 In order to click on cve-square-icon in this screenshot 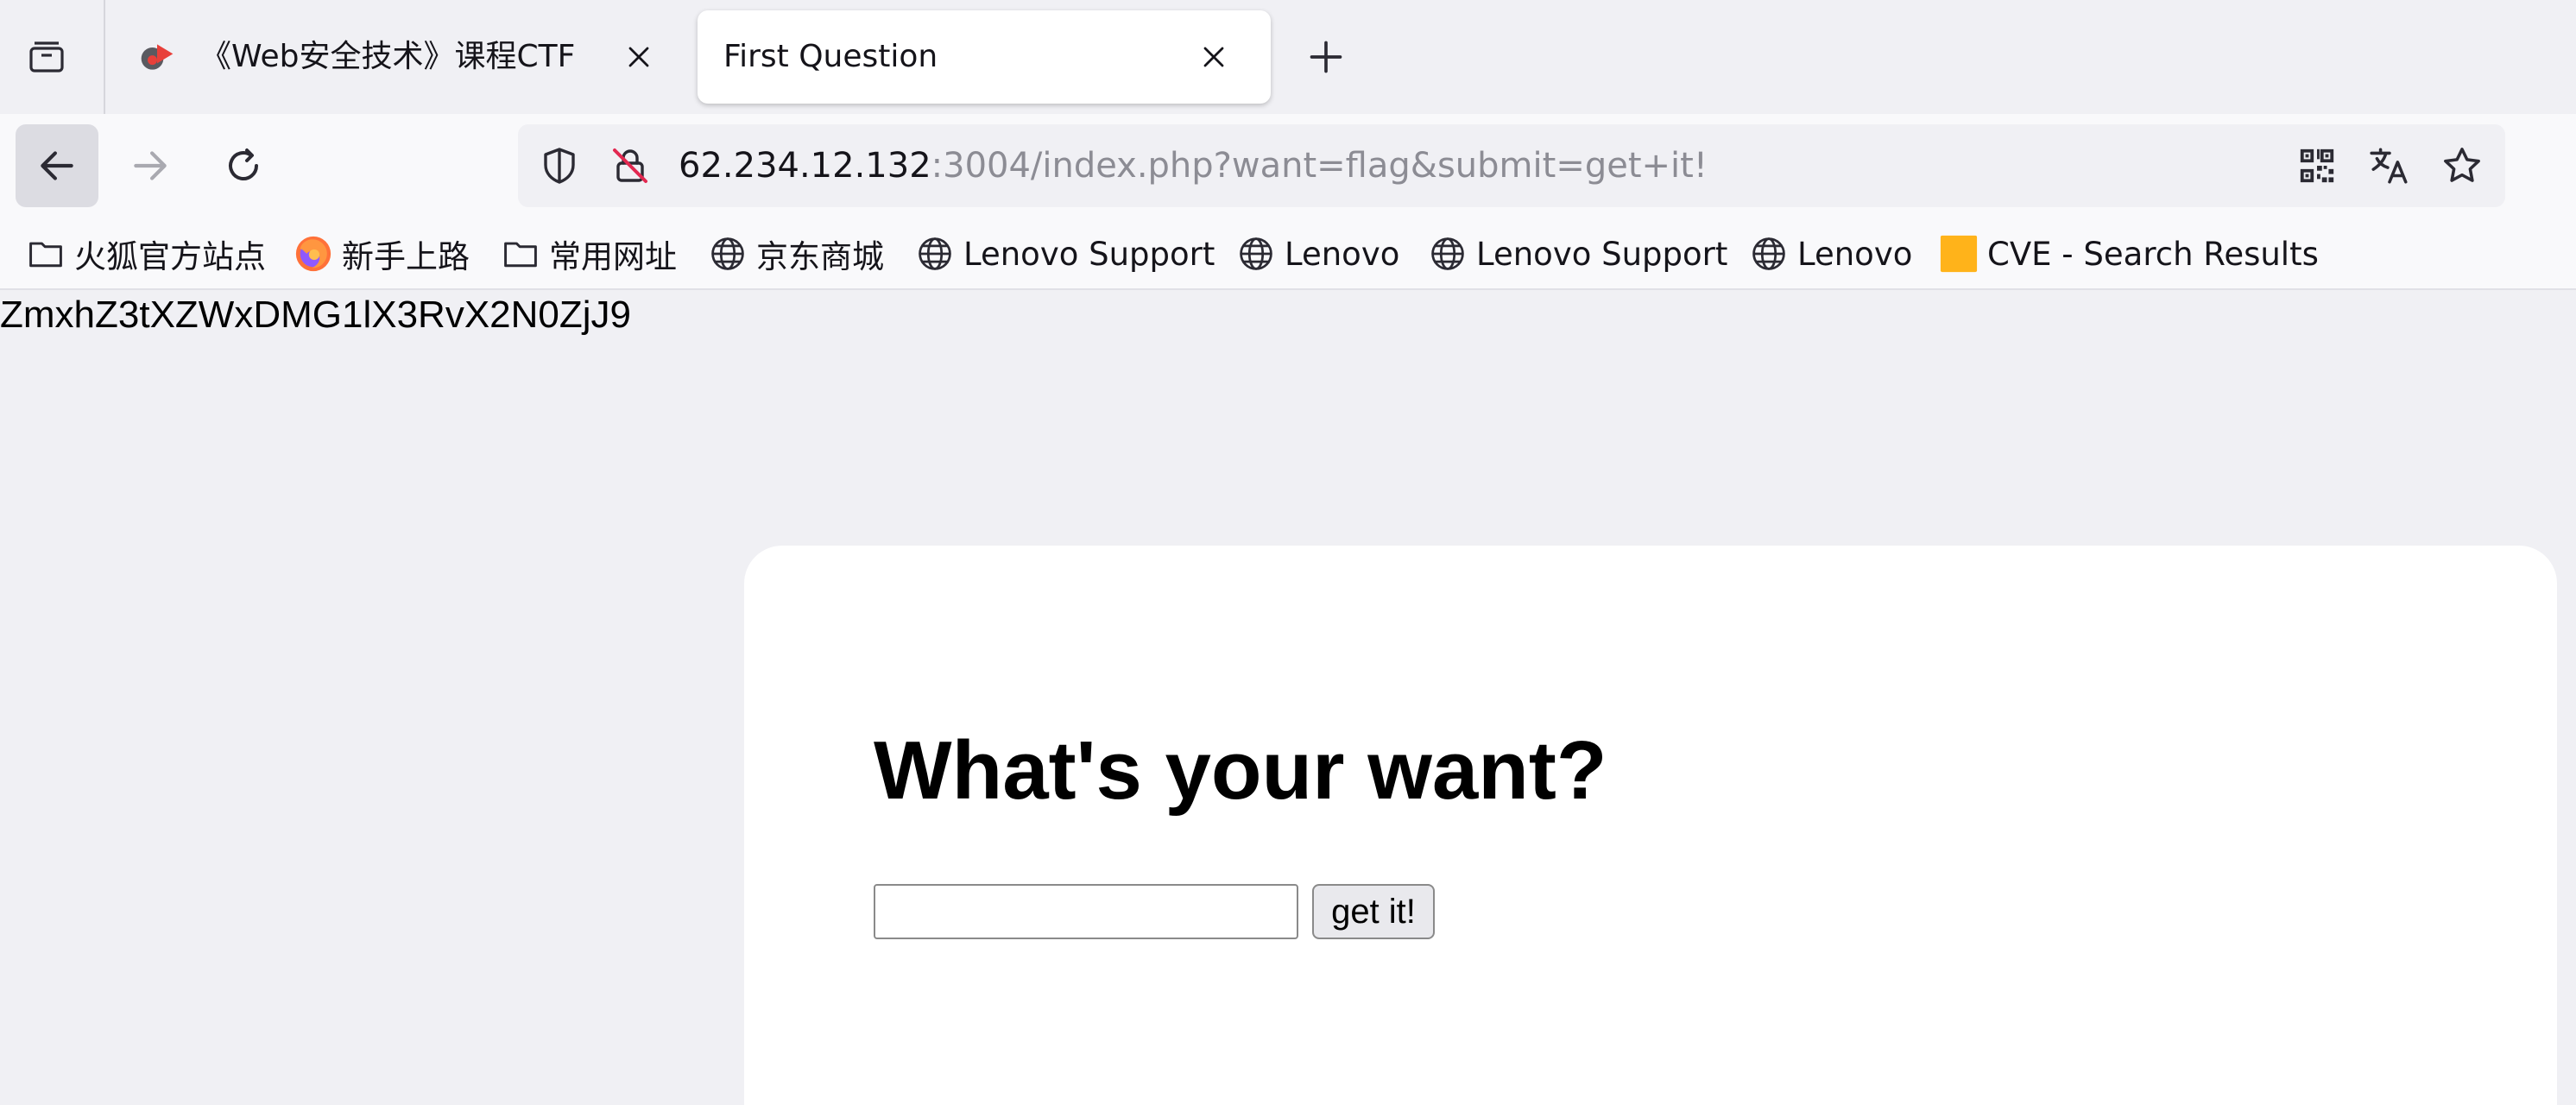, I will do `click(1959, 254)`.